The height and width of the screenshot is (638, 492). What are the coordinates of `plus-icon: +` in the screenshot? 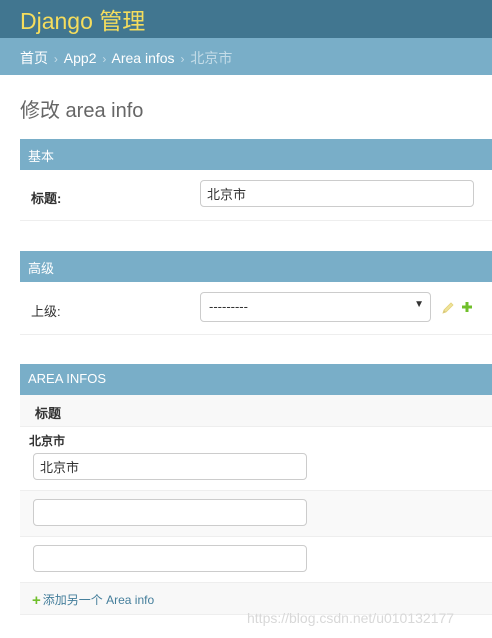 It's located at (36, 600).